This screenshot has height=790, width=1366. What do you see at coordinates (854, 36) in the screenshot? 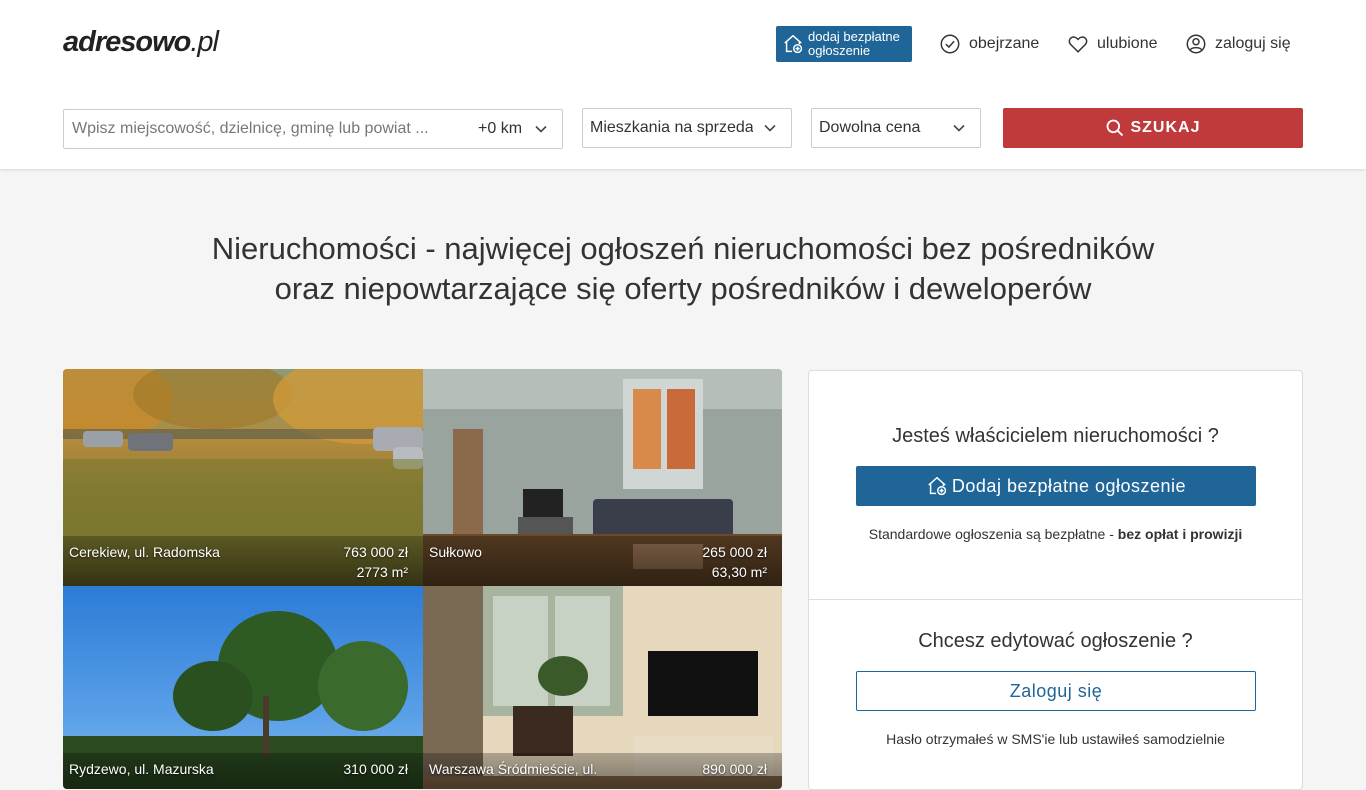
I see `add-label-line1: dodaj bezpłatne` at bounding box center [854, 36].